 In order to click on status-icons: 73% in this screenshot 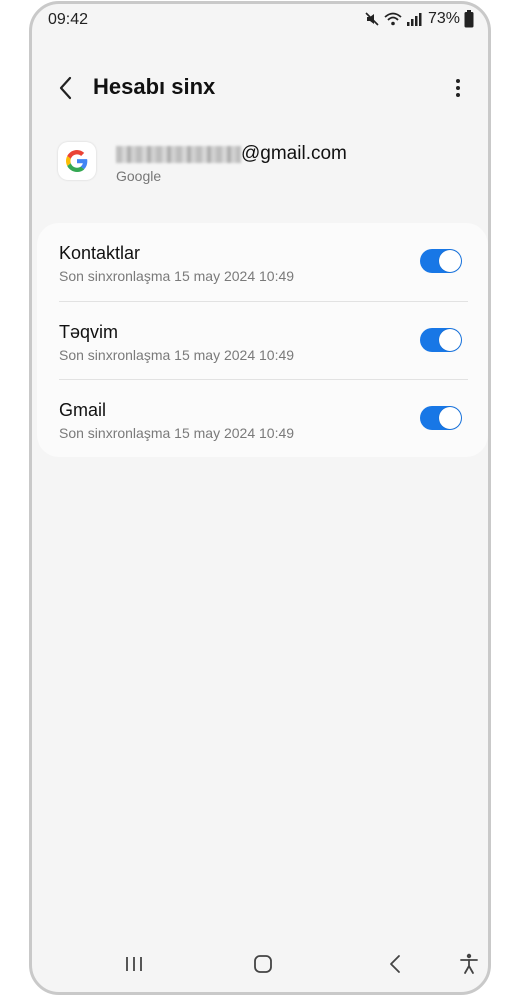, I will do `click(419, 19)`.